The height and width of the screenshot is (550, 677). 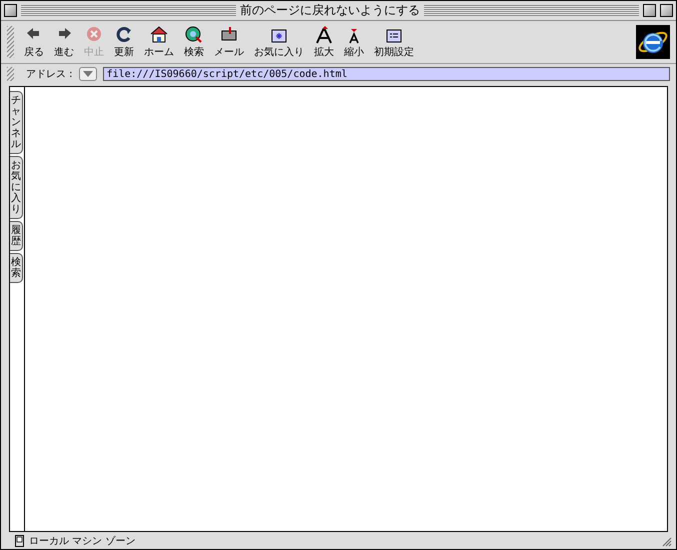 I want to click on toolbar-button: ホーム, so click(x=159, y=42).